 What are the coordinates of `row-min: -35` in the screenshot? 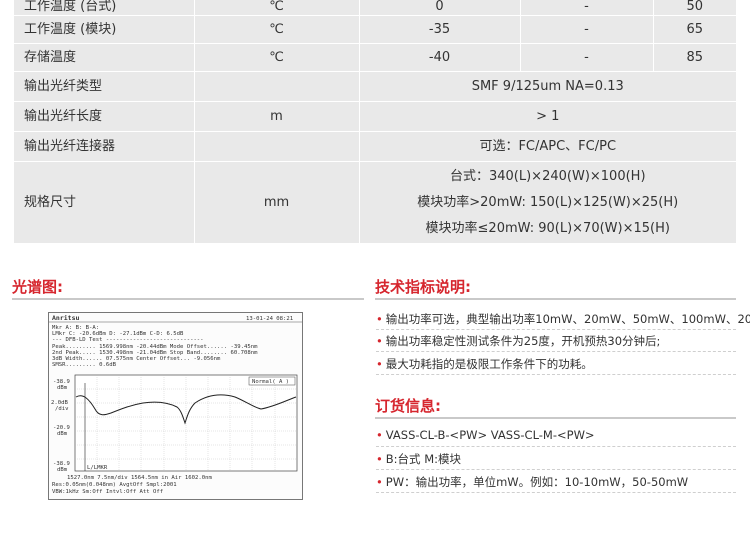 It's located at (439, 29).